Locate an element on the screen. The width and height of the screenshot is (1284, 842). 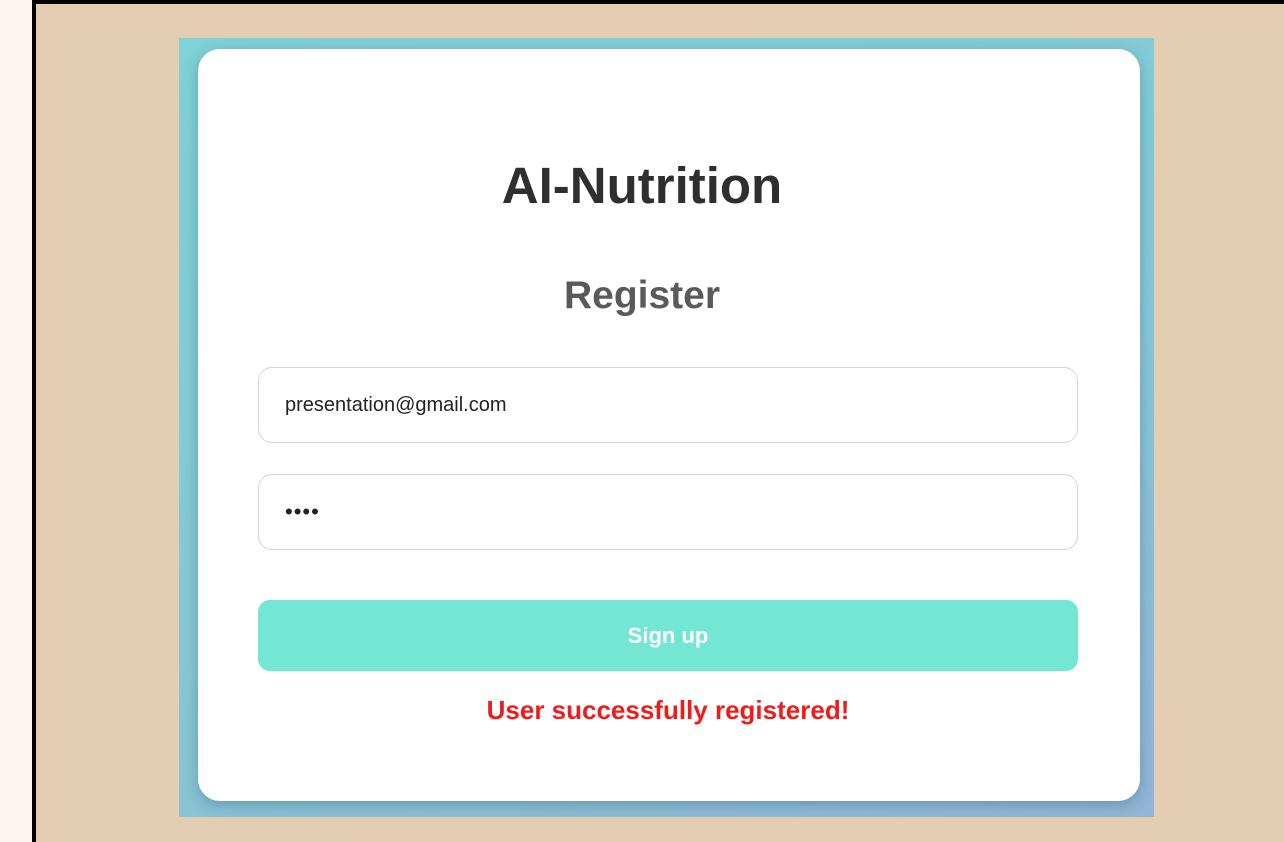
sign-up-button: Sign up is located at coordinates (668, 635).